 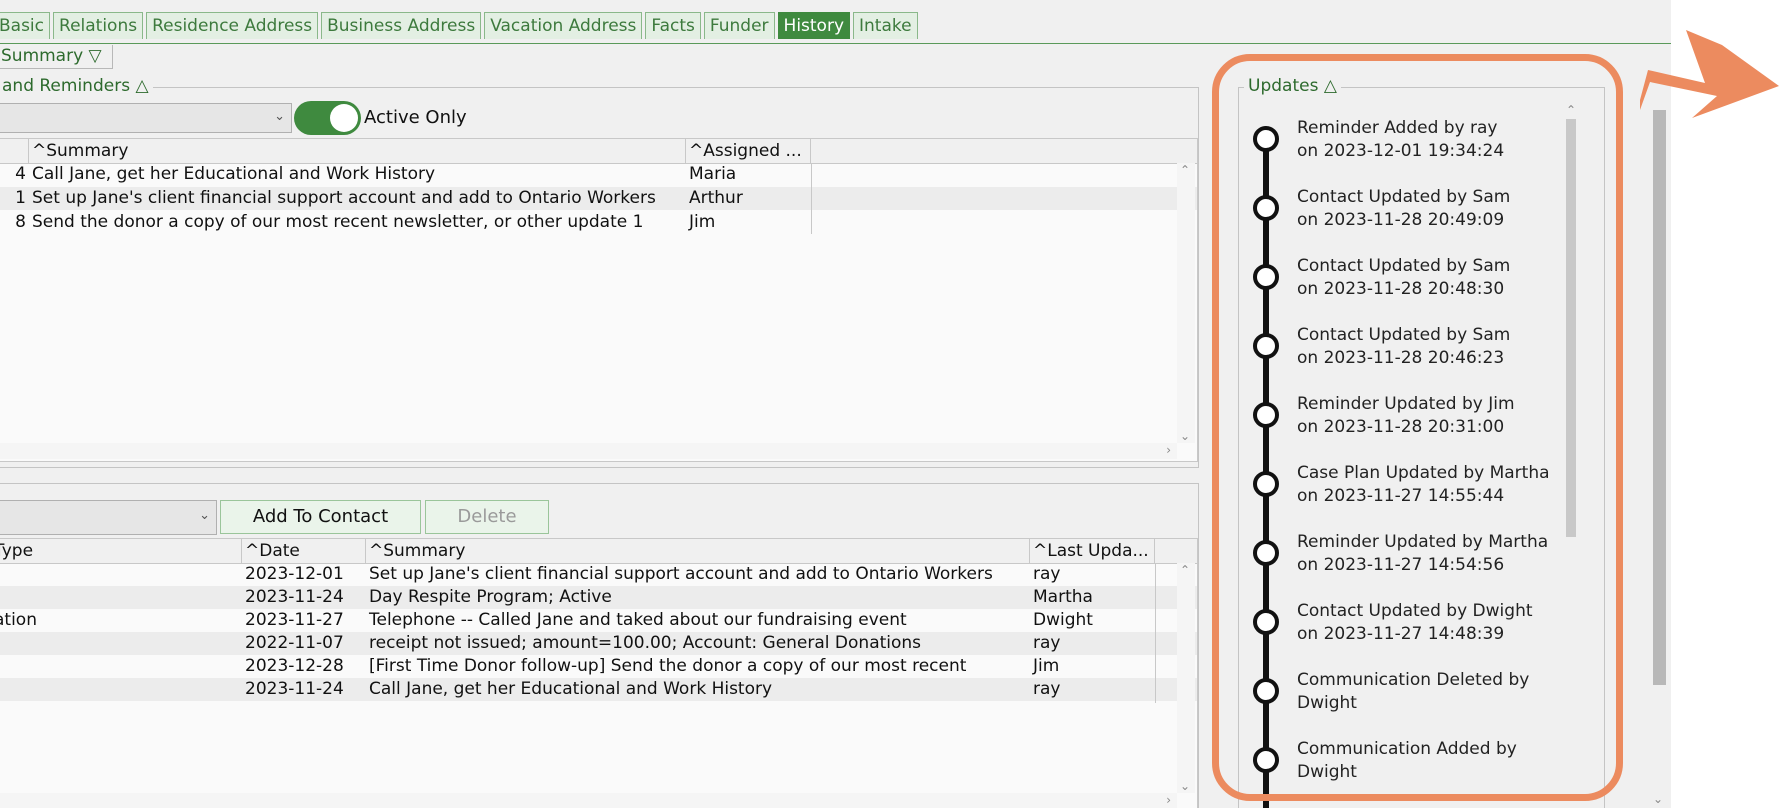 I want to click on cell-updated-by: Dwight, so click(x=1063, y=620).